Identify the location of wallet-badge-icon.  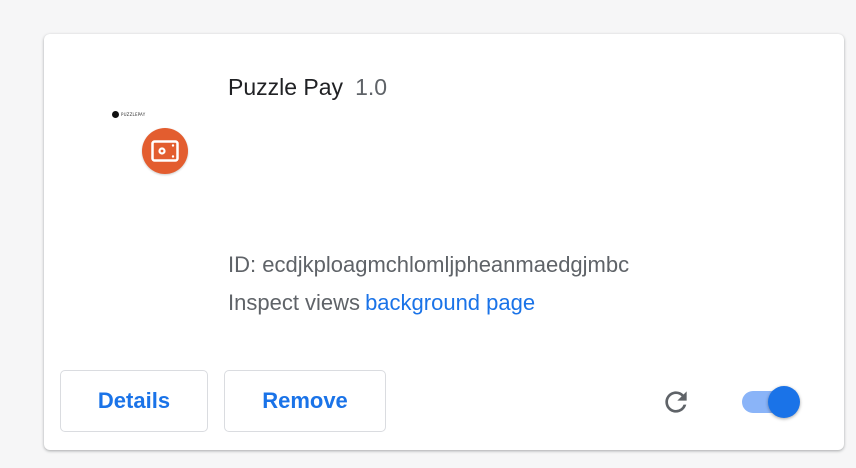
(165, 151).